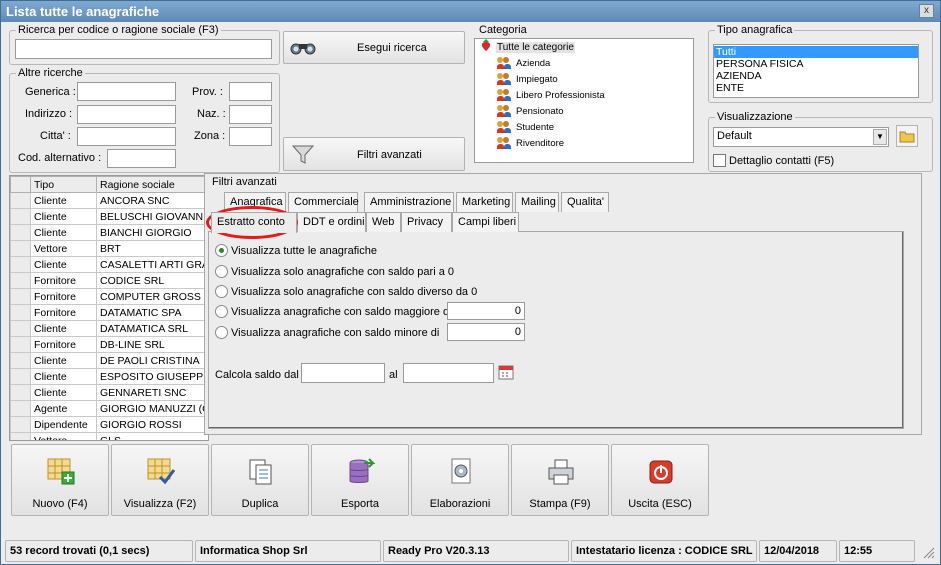  Describe the element at coordinates (801, 137) in the screenshot. I see `visualizzazione-select: Default ▼` at that location.